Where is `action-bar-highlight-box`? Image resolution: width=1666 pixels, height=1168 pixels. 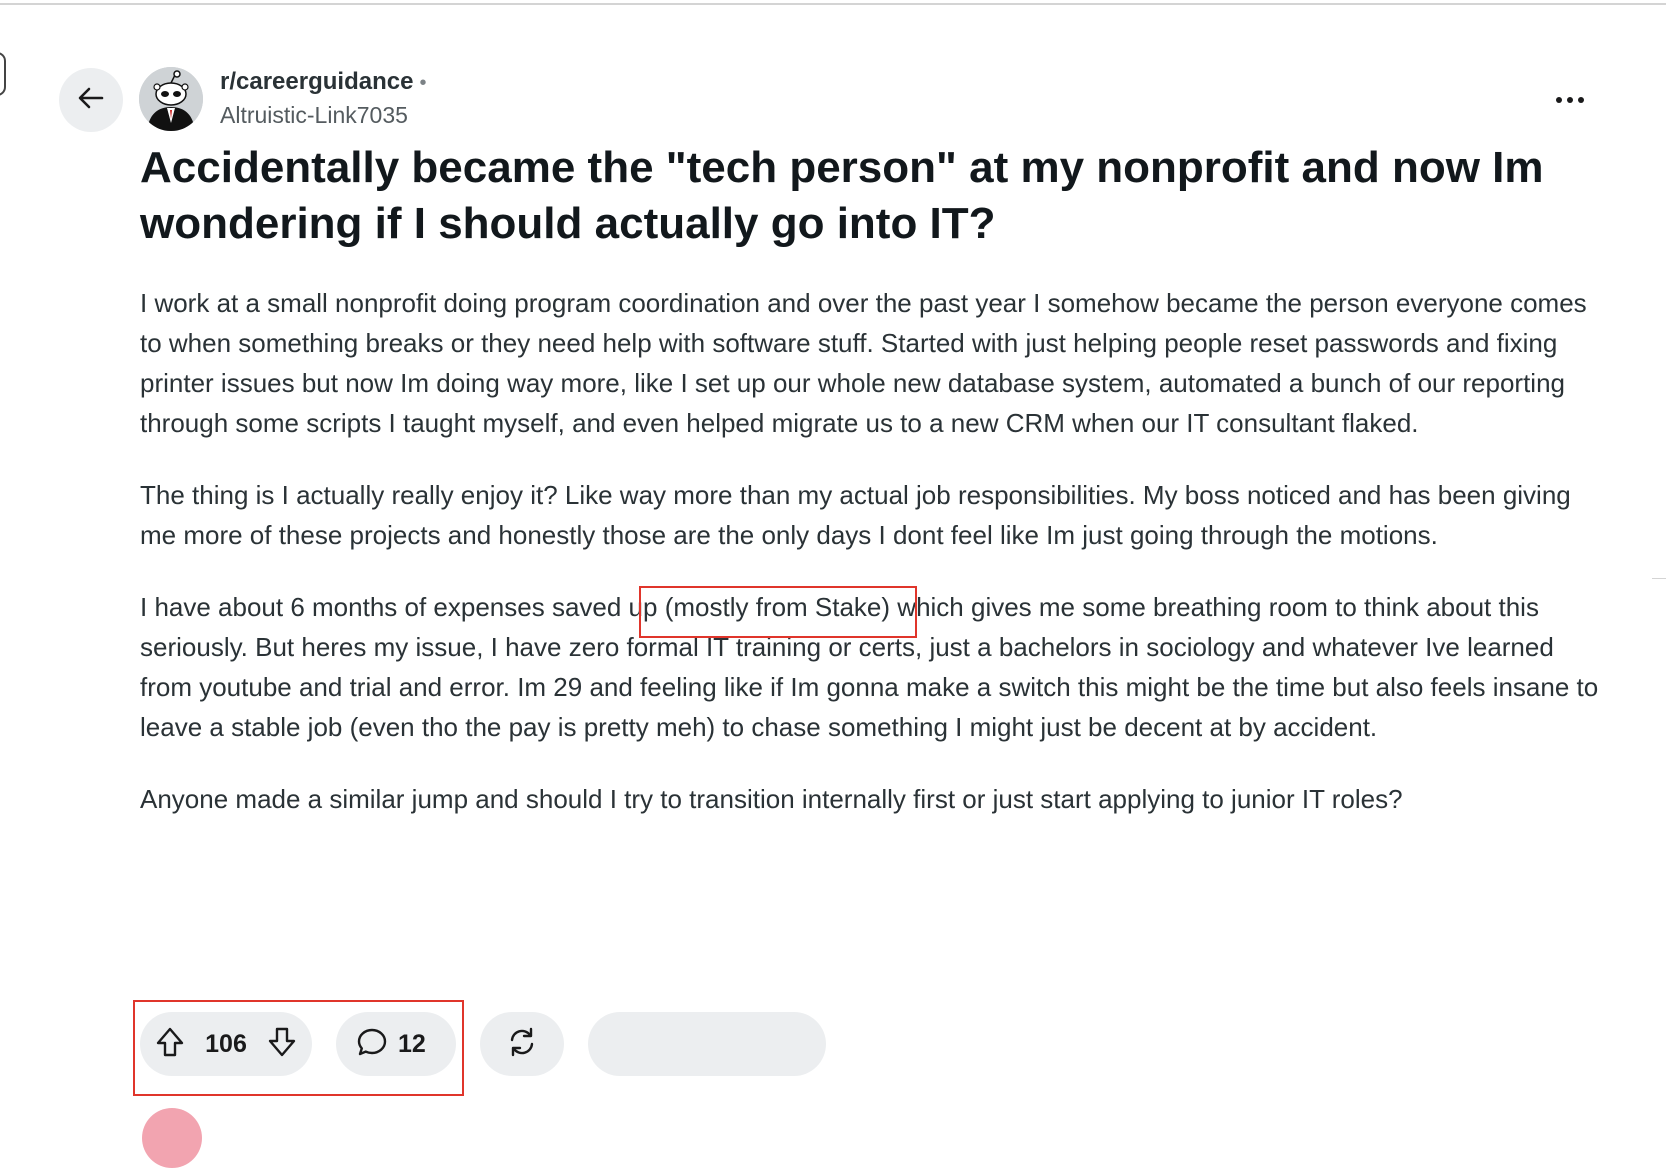 action-bar-highlight-box is located at coordinates (298, 1048).